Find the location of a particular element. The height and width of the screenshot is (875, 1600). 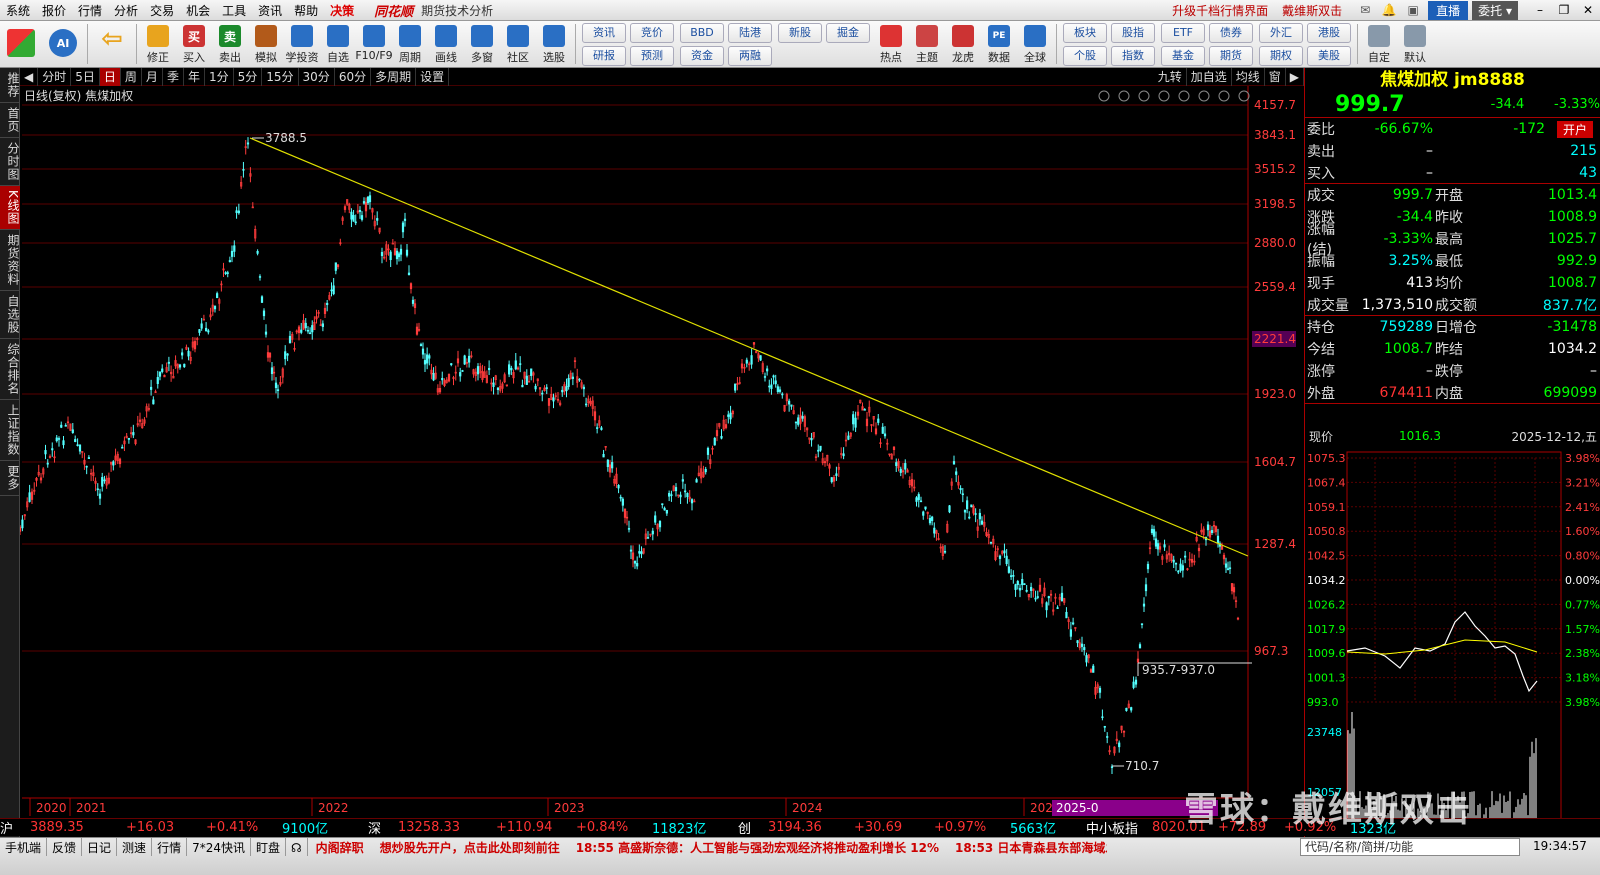

chart-tool-button: 加自选 is located at coordinates (1209, 76).